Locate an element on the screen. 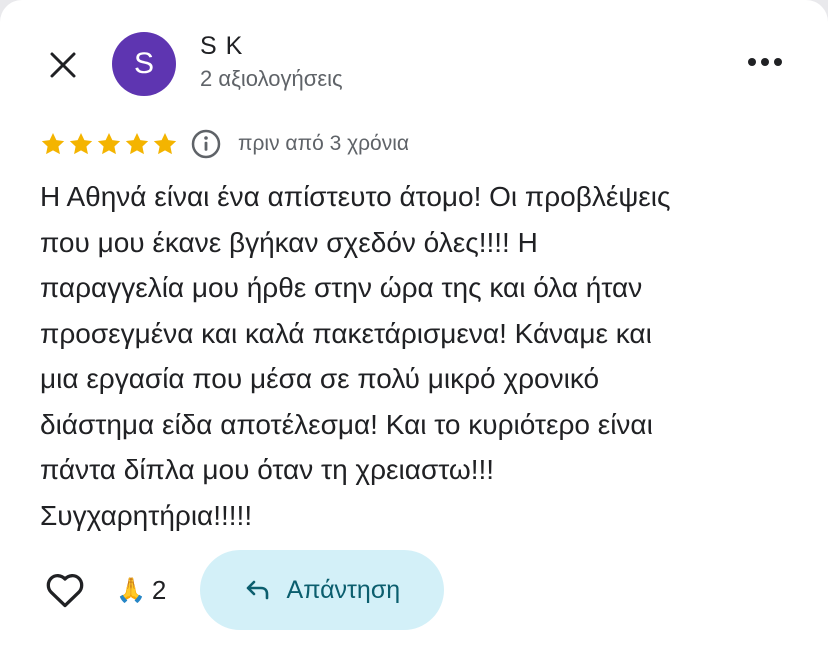  info-button is located at coordinates (206, 144).